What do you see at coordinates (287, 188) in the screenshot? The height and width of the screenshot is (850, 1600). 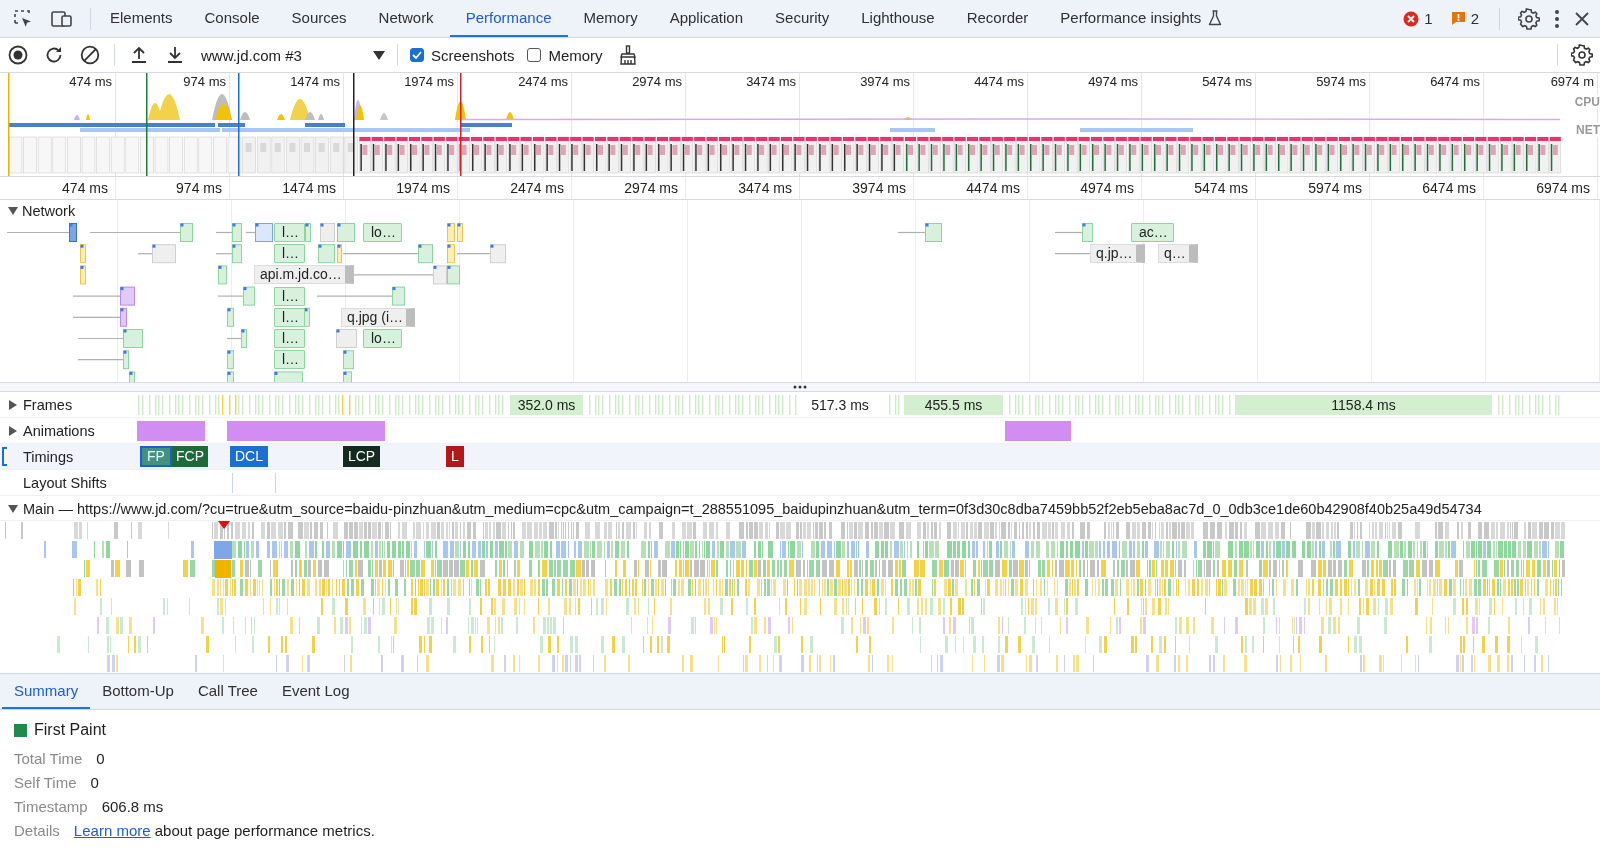 I see `time-label: 1474 ms` at bounding box center [287, 188].